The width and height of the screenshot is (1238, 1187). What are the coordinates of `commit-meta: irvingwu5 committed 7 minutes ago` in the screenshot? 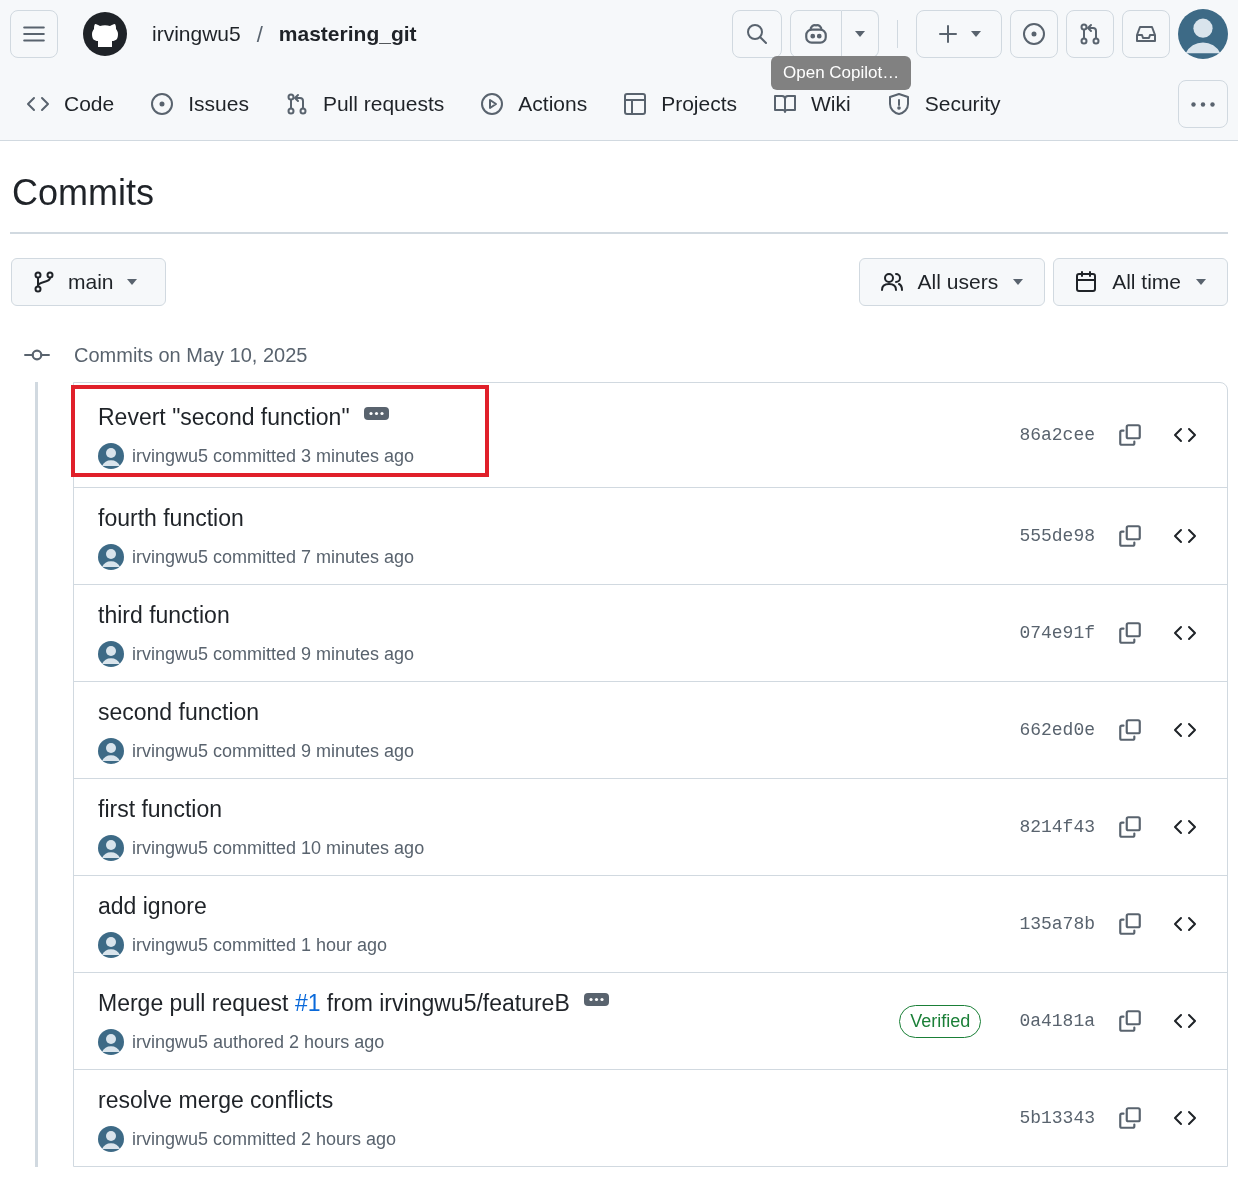 It's located at (273, 557).